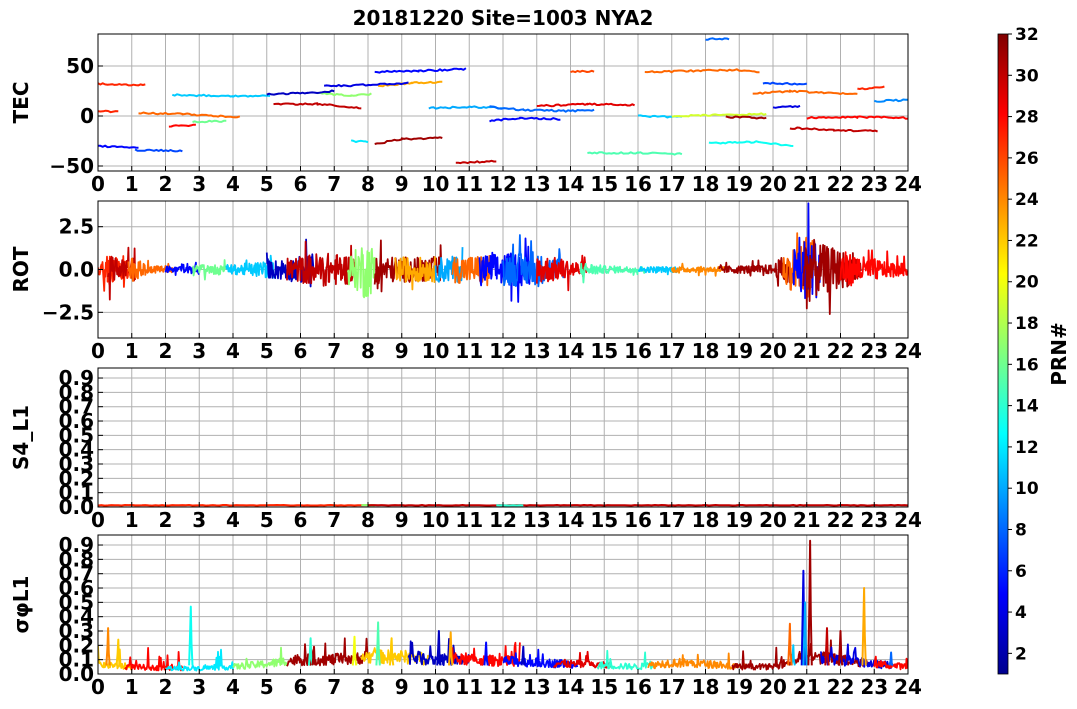 This screenshot has height=709, width=1077. I want to click on y-tick-label: 2.5, so click(76, 227).